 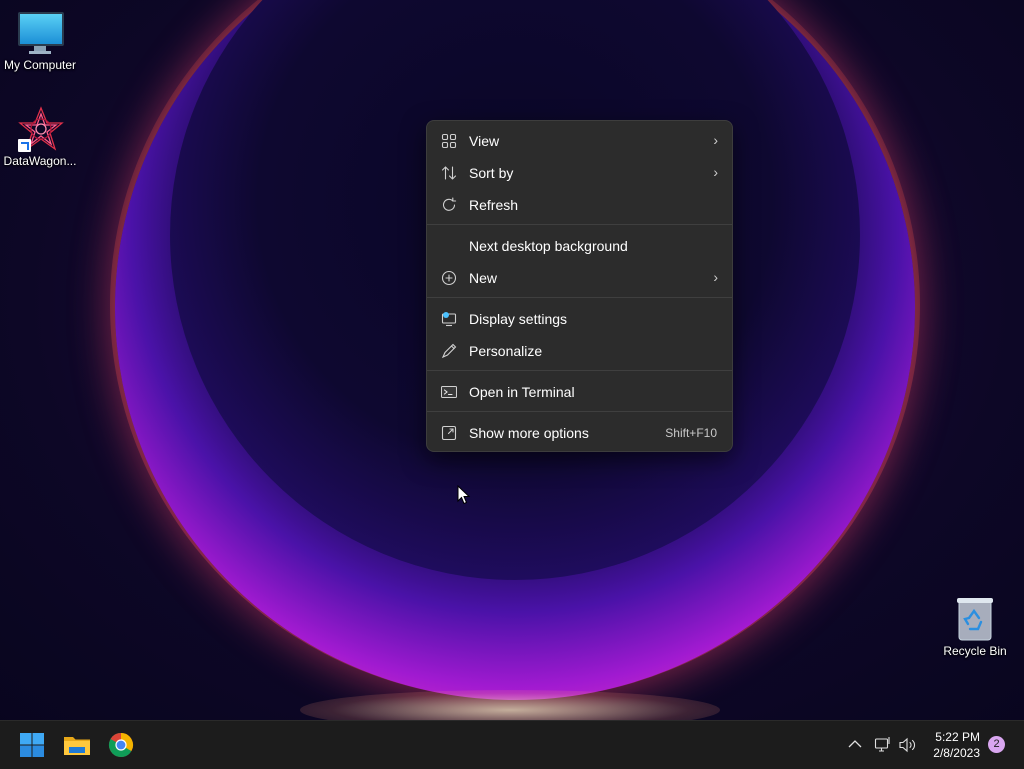 I want to click on taskbar-start-button, so click(x=32, y=745).